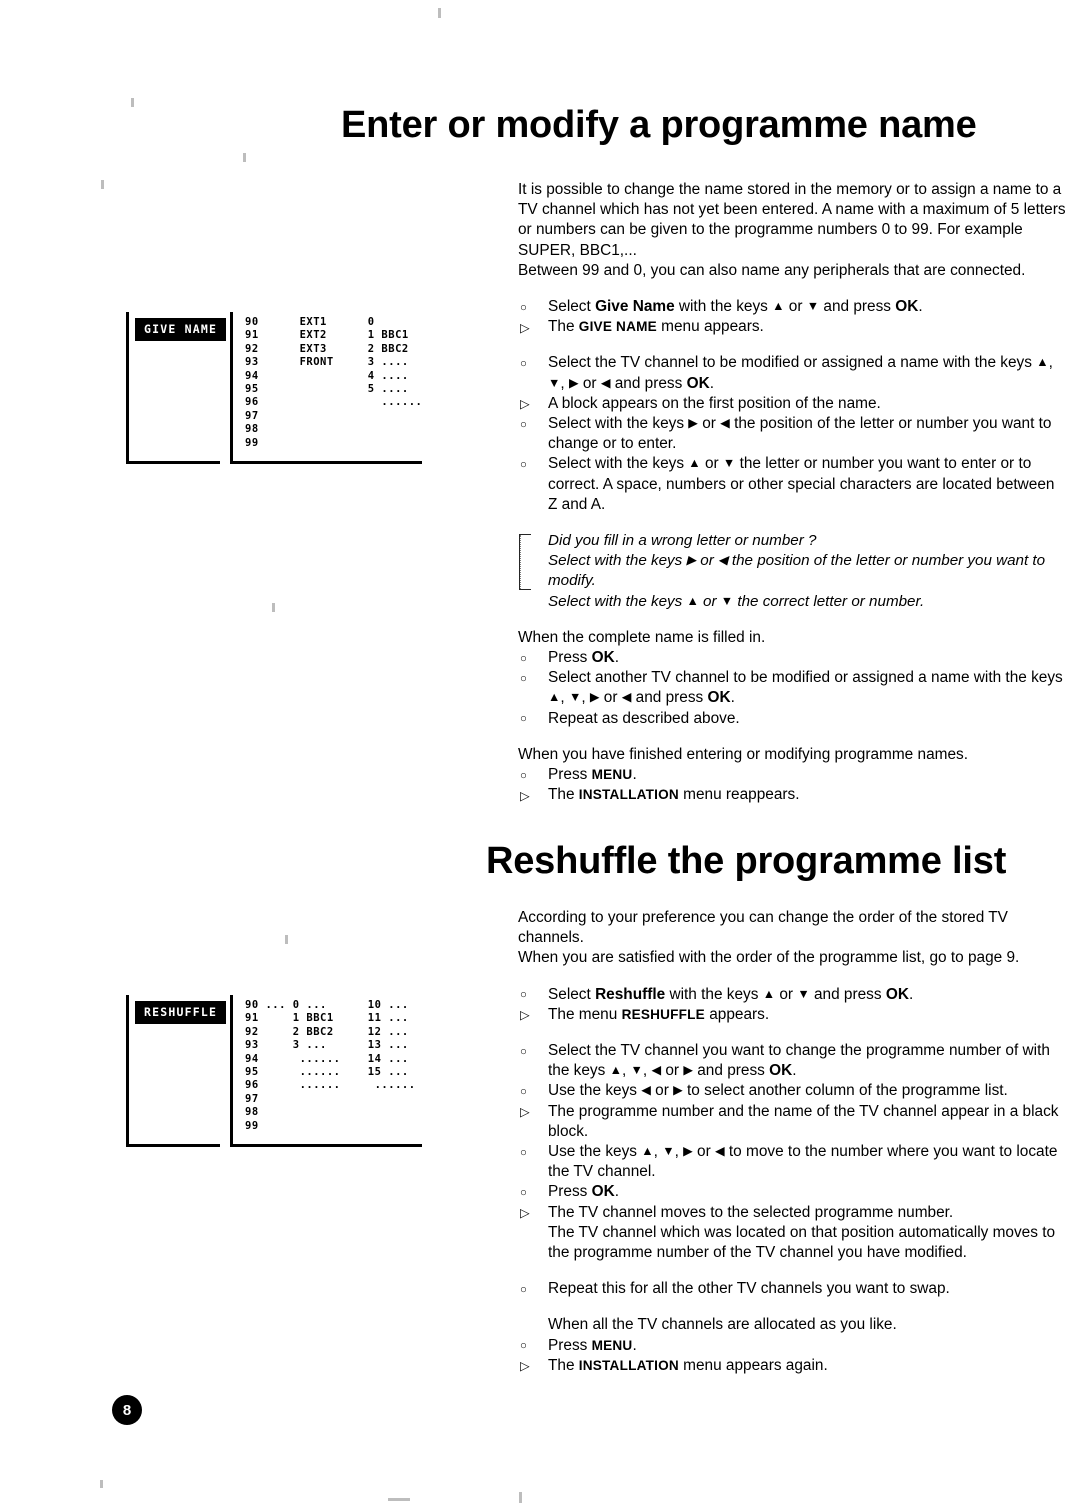  I want to click on note-bracket-icon, so click(525, 562).